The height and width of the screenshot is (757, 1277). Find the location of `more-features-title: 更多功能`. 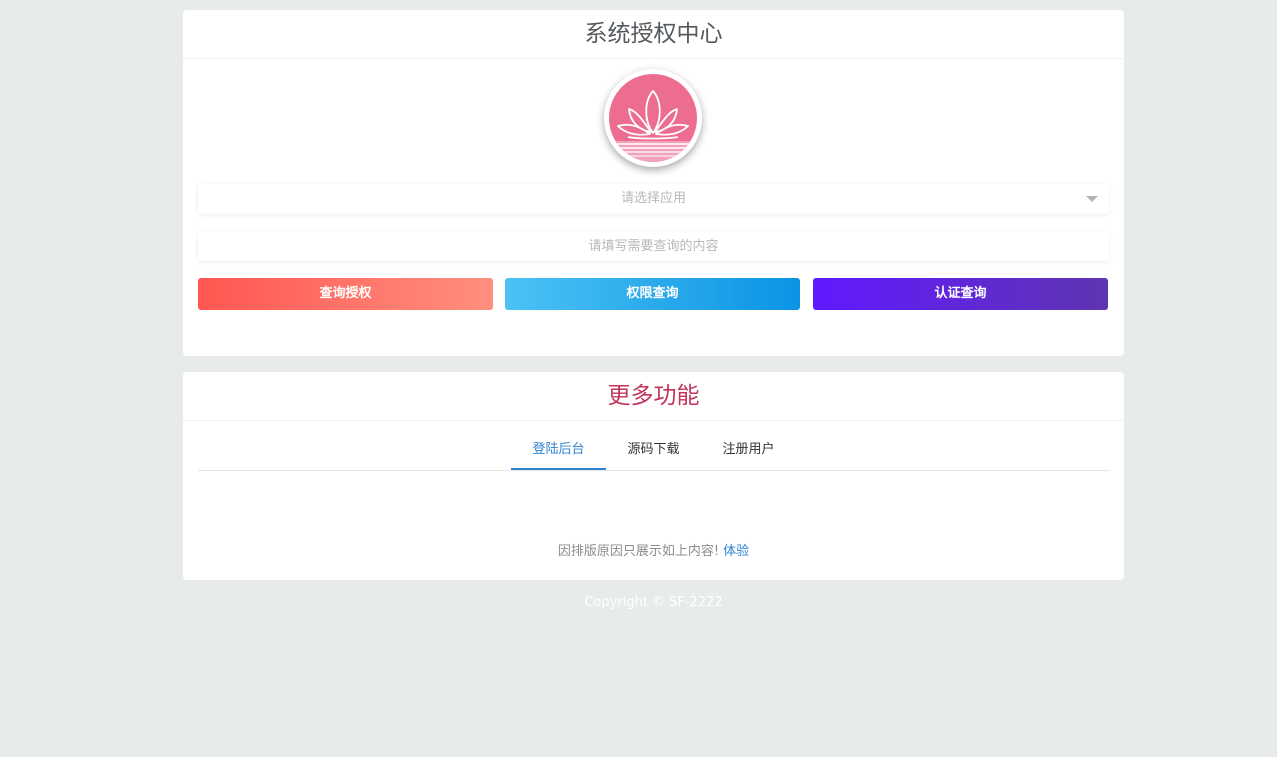

more-features-title: 更多功能 is located at coordinates (653, 396).